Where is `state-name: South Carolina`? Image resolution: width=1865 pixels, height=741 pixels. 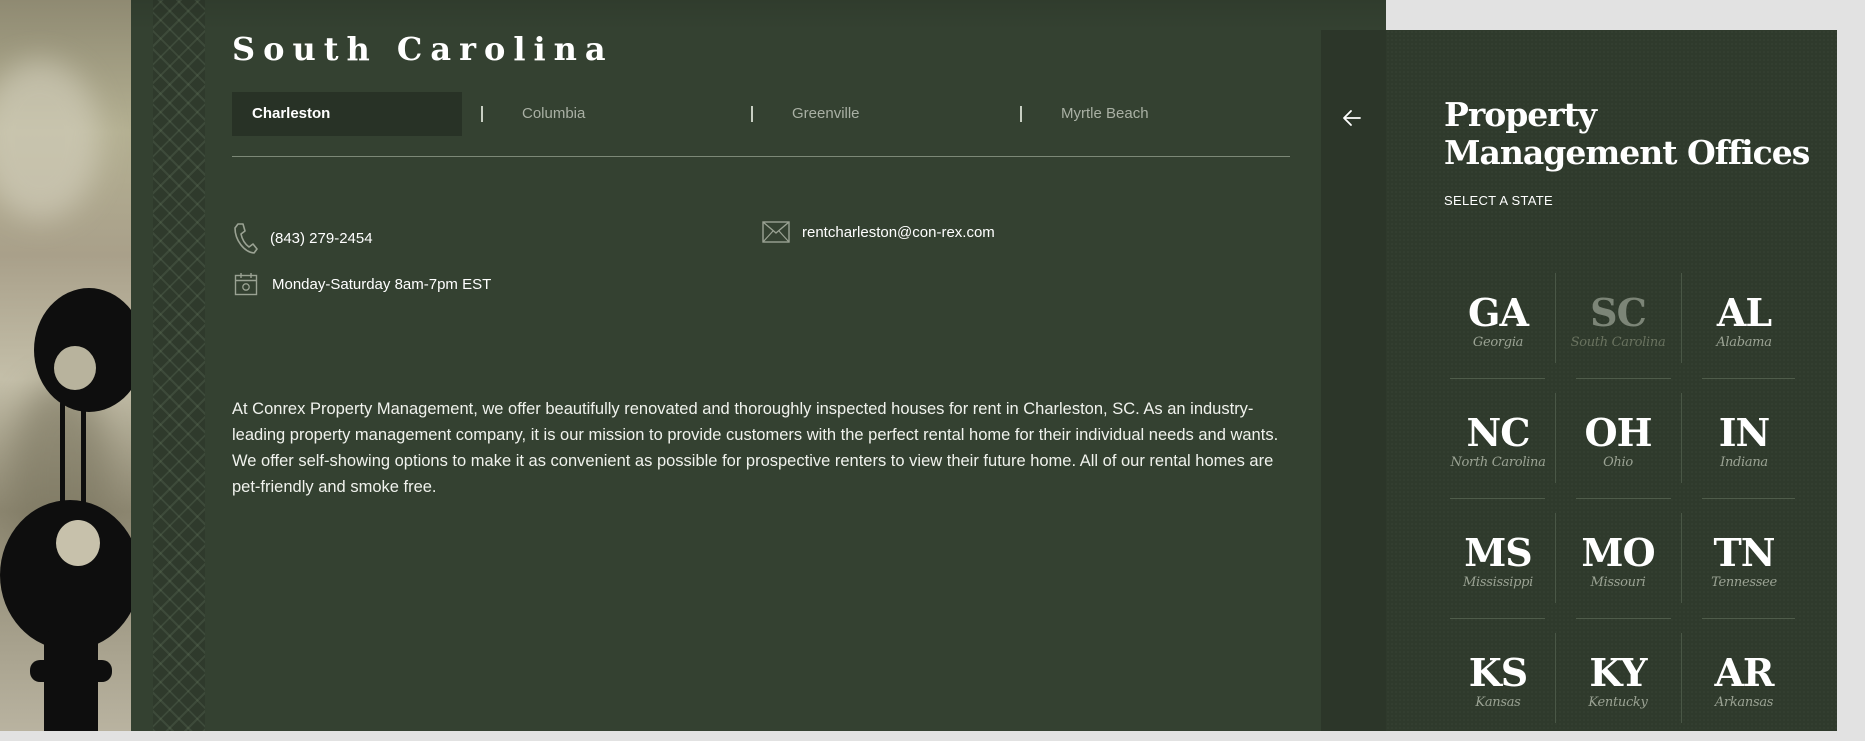 state-name: South Carolina is located at coordinates (1618, 342).